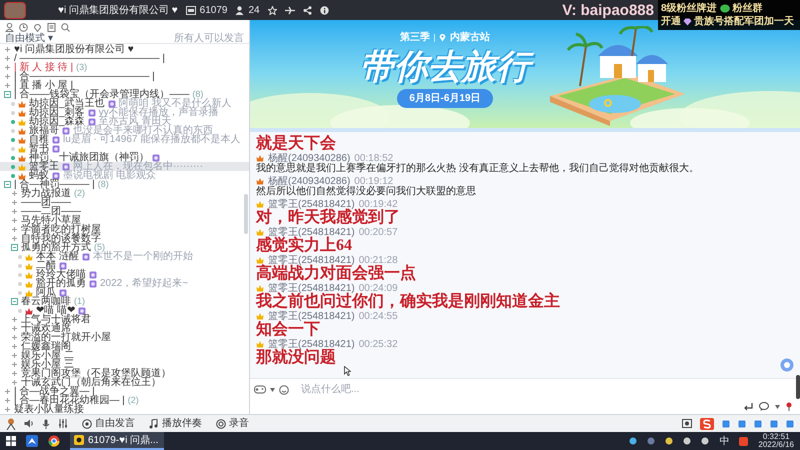  What do you see at coordinates (49, 409) in the screenshot?
I see `channel-name: 疑表小队量练接` at bounding box center [49, 409].